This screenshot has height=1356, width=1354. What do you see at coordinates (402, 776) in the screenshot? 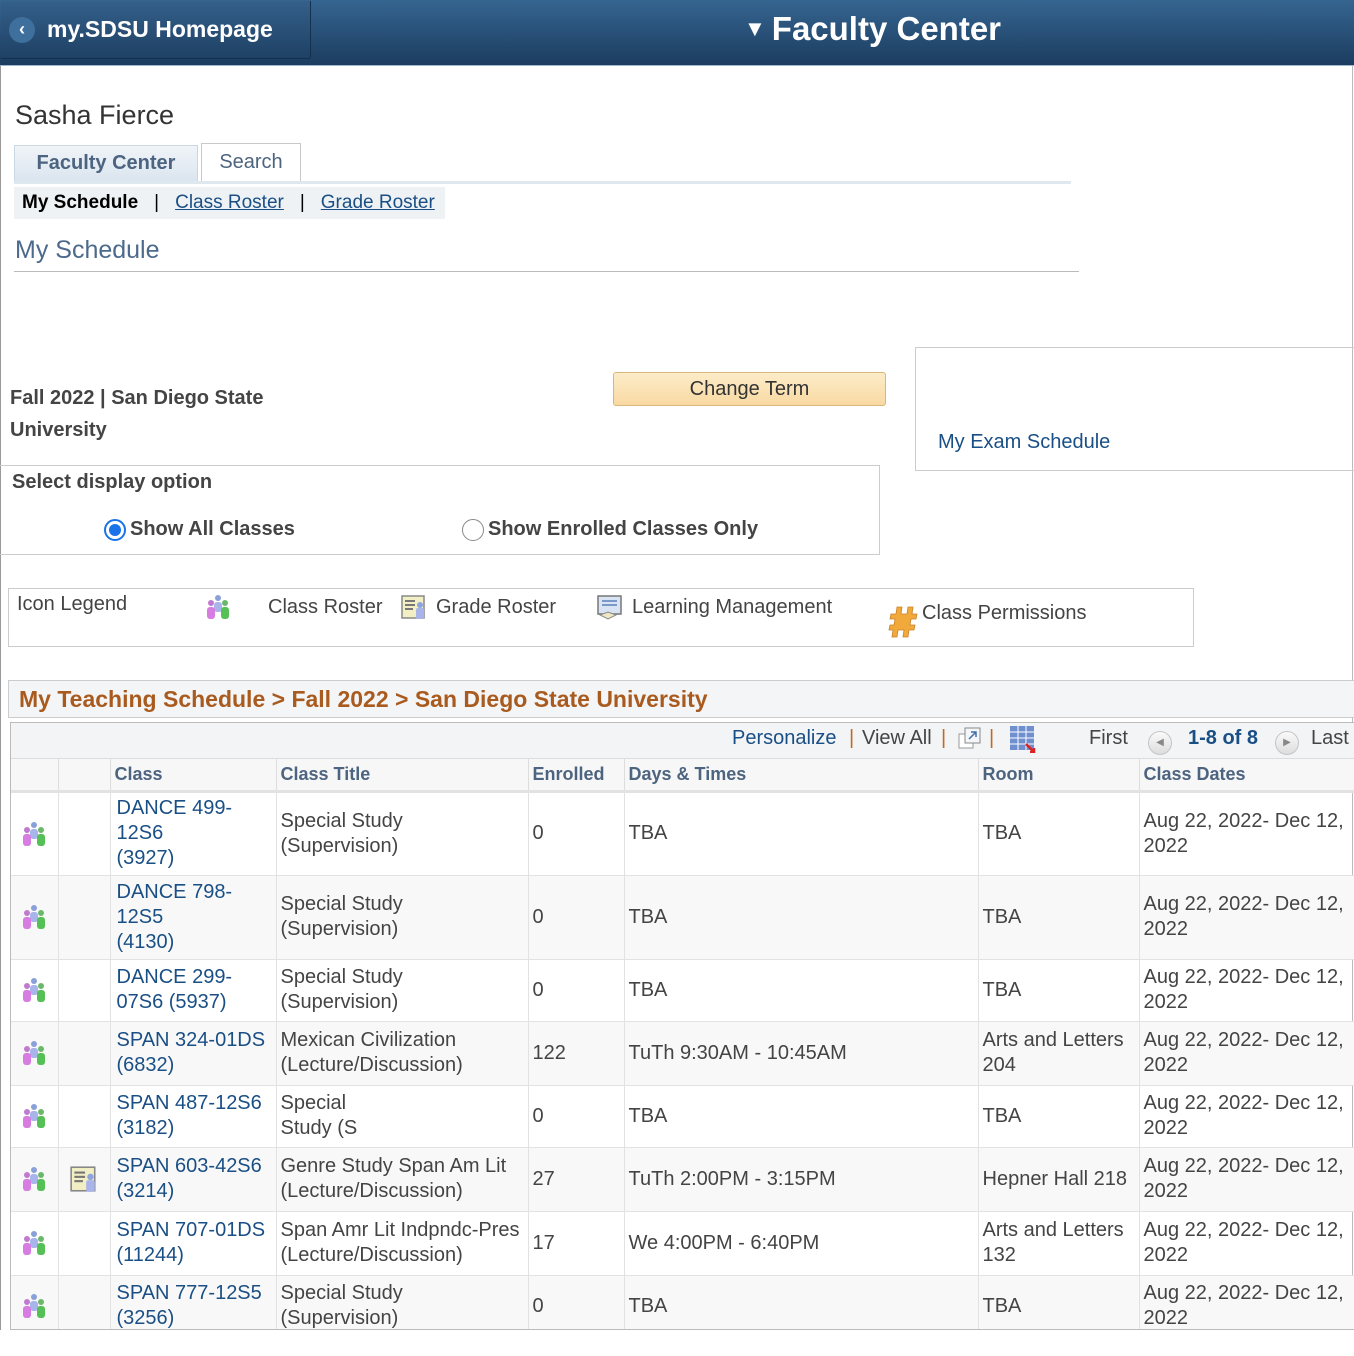
I see `column-header-class-title: Class Title` at bounding box center [402, 776].